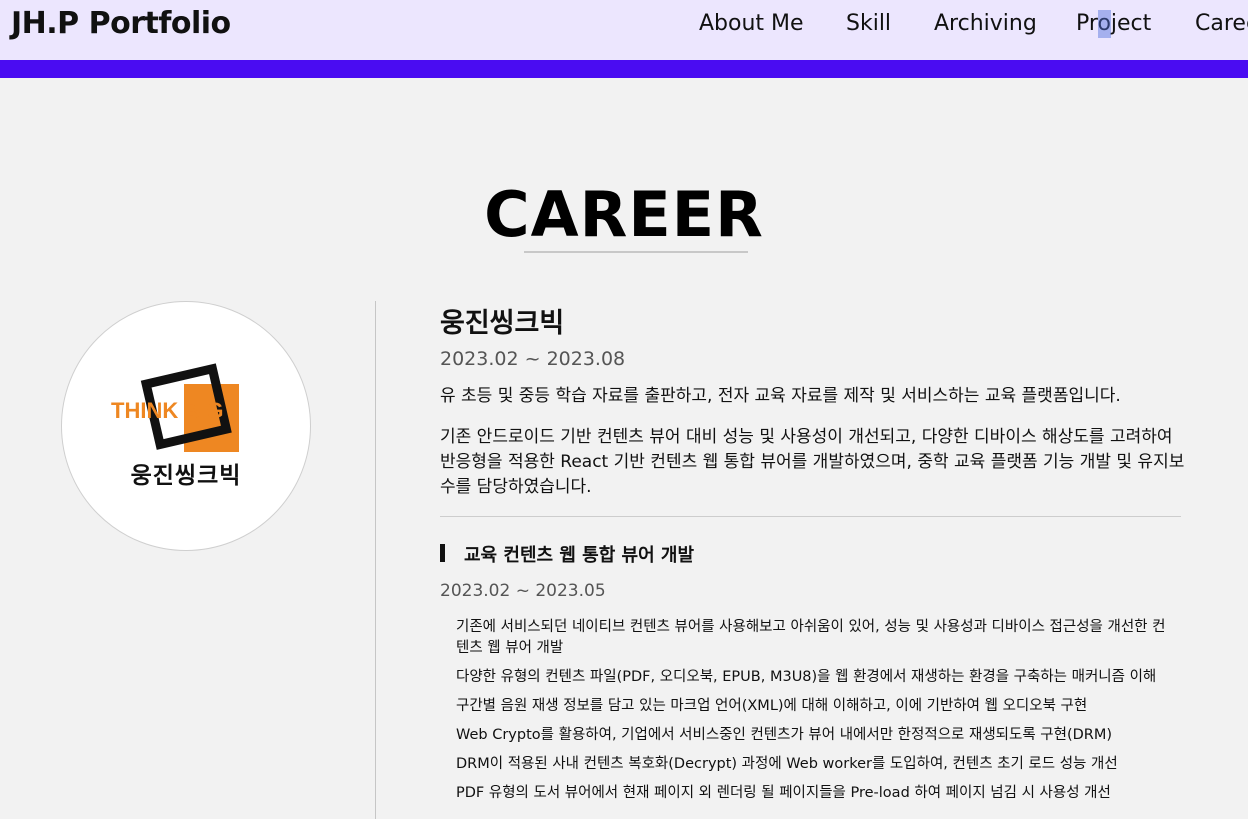 Image resolution: width=1248 pixels, height=819 pixels. What do you see at coordinates (1113, 23) in the screenshot?
I see `nav-link-project: Project` at bounding box center [1113, 23].